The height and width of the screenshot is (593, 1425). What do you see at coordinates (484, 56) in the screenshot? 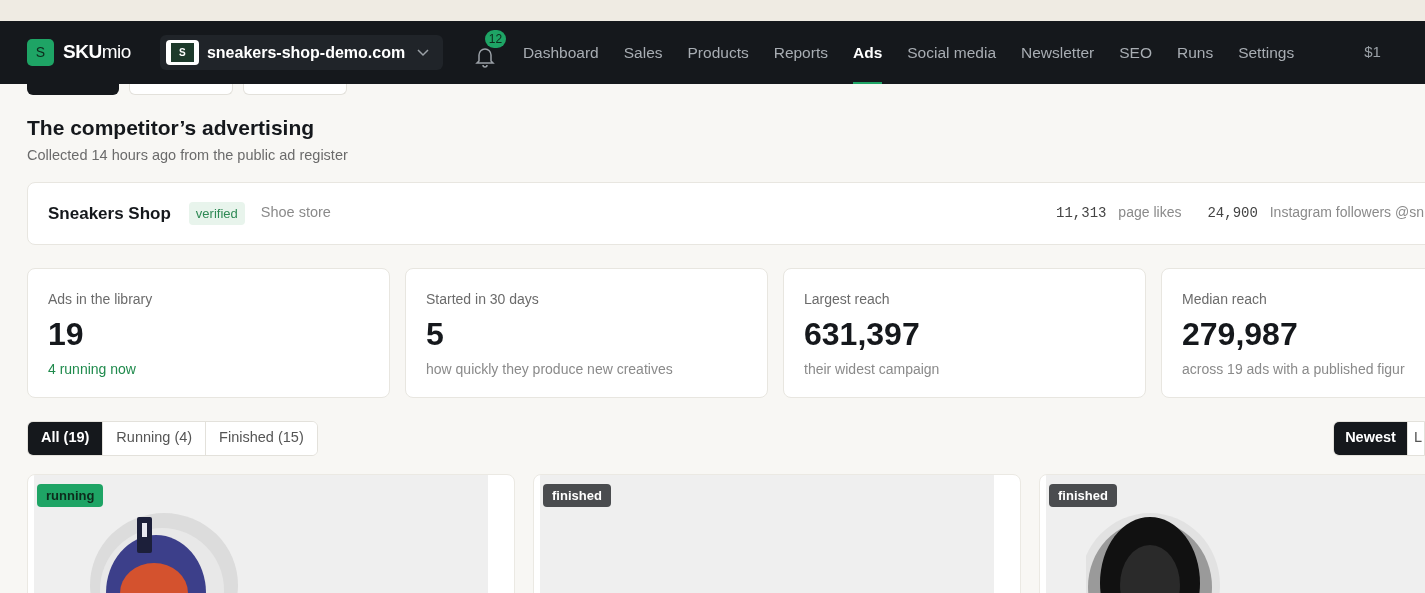
I see `notification-bell-icon` at bounding box center [484, 56].